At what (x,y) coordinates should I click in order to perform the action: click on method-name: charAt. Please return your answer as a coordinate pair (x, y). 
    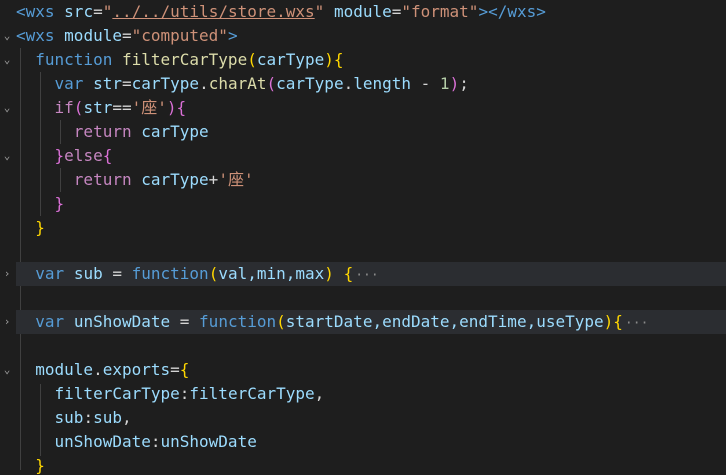
    Looking at the image, I should click on (237, 83).